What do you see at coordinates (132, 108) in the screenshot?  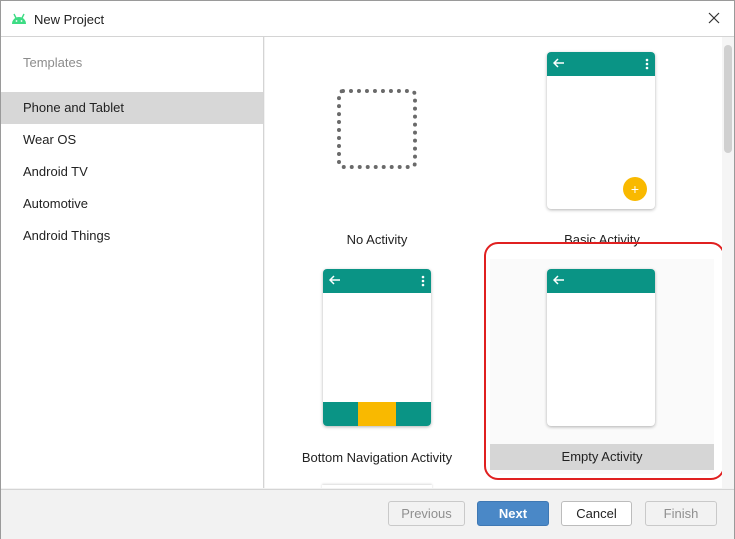 I see `sidebar-item-phone-and-tablet: Phone and Tablet` at bounding box center [132, 108].